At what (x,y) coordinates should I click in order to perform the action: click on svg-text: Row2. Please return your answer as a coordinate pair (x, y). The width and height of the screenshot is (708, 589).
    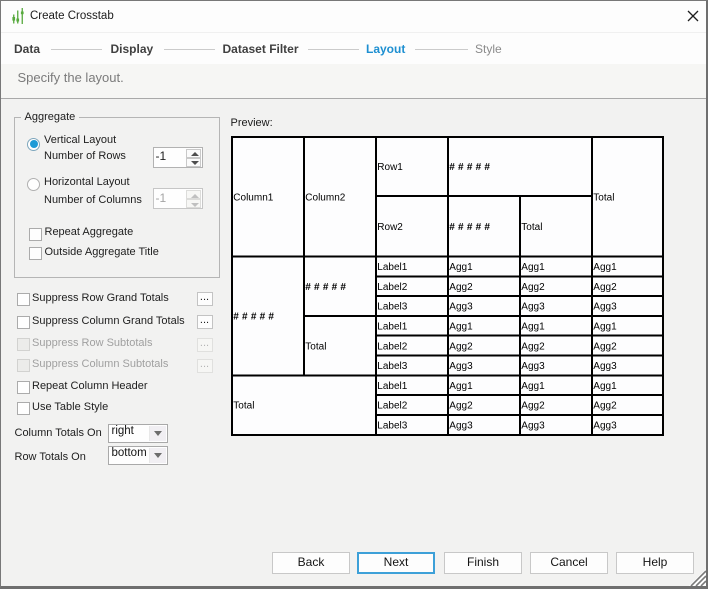
    Looking at the image, I should click on (391, 226).